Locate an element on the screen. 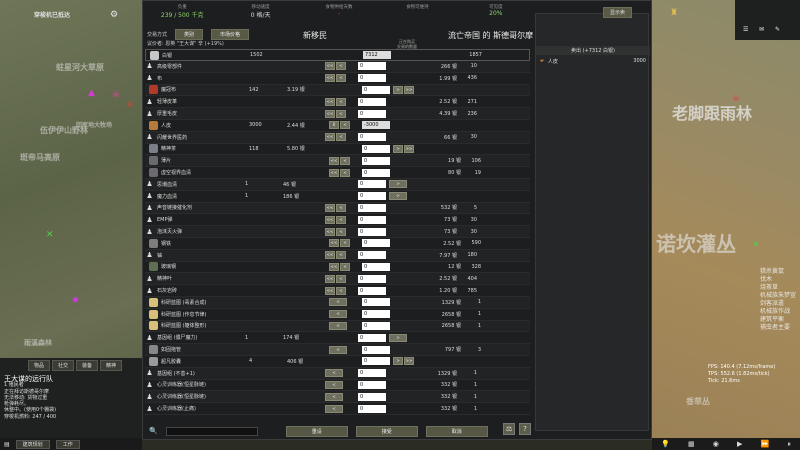 The width and height of the screenshot is (800, 450). trade-row: 魔冠布 142 3.19 银 0 > >> is located at coordinates (337, 90).